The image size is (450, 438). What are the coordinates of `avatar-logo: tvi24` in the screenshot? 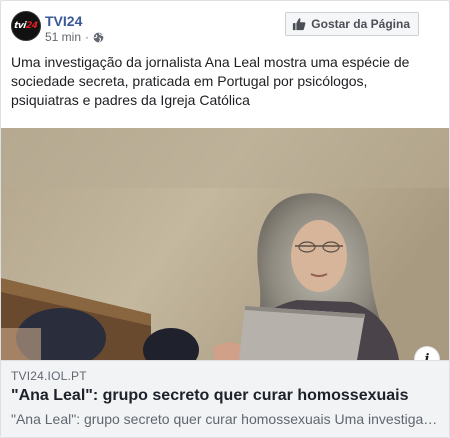 It's located at (26, 26).